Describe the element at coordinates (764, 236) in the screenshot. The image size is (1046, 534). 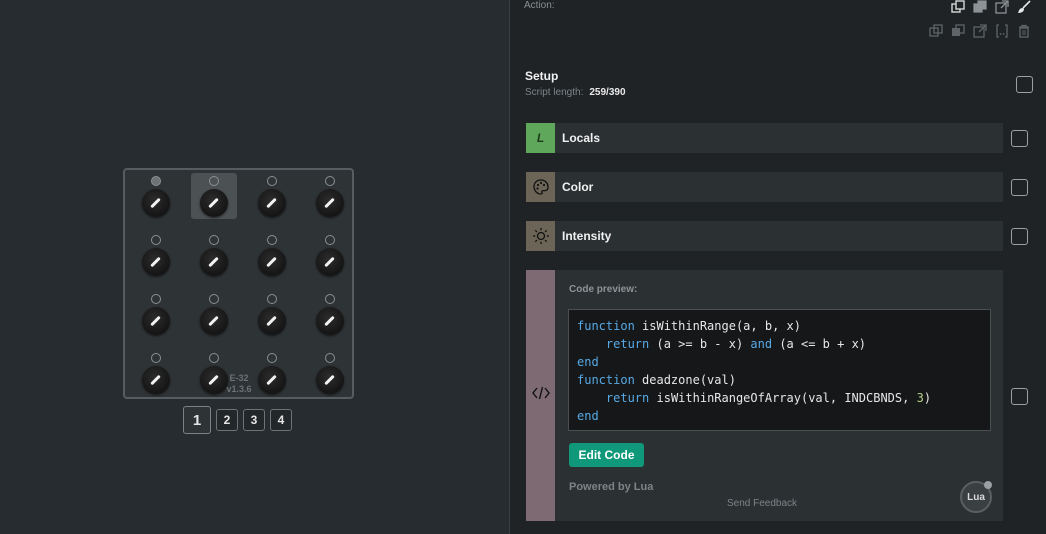
I see `block-intensity: Intensity` at that location.